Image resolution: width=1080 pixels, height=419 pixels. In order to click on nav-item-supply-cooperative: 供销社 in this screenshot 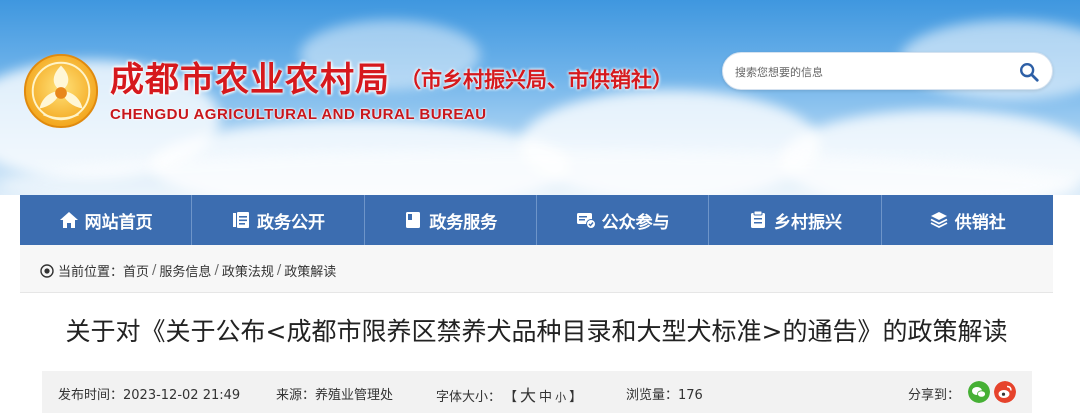, I will do `click(967, 220)`.